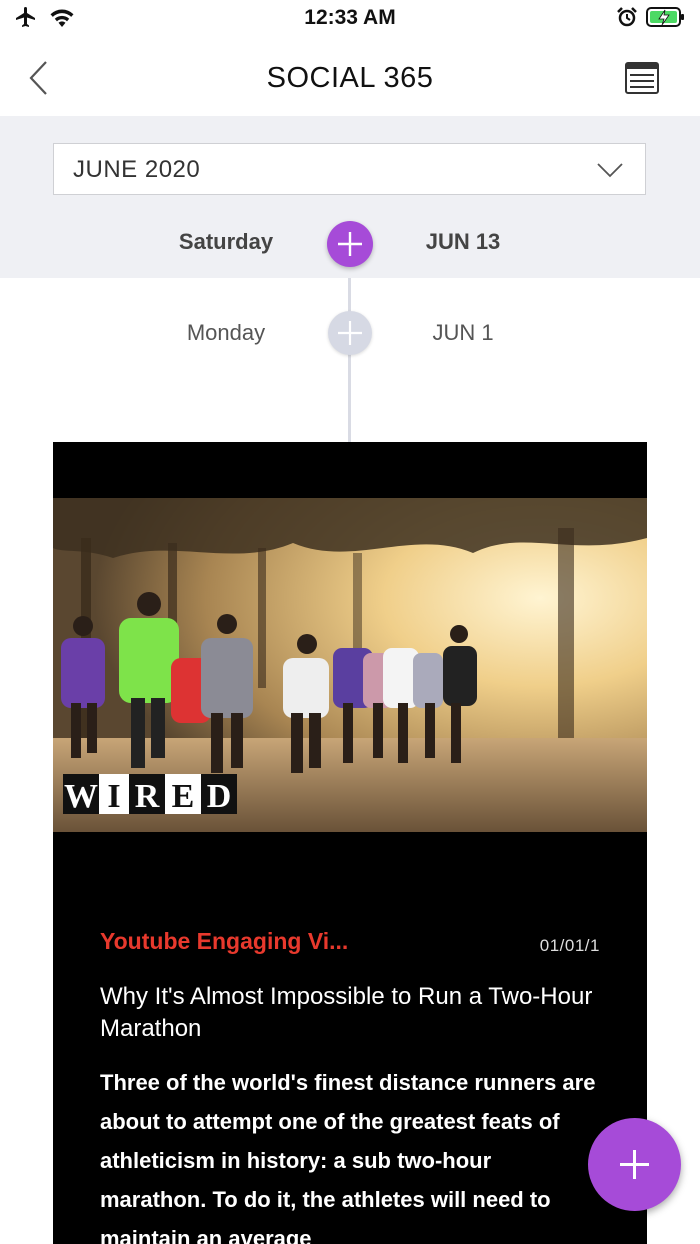 The image size is (700, 1244). I want to click on calendar-view-button, so click(642, 78).